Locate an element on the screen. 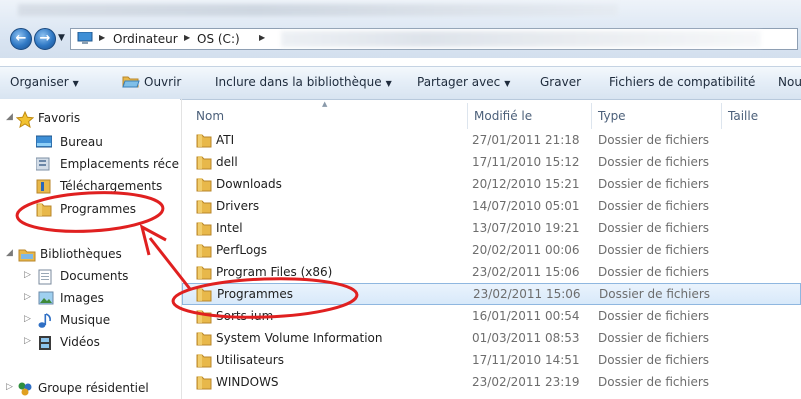  address-area: ← → ▼ ▶ Ordinateur ▶ OS (C:) ▶ is located at coordinates (400, 29).